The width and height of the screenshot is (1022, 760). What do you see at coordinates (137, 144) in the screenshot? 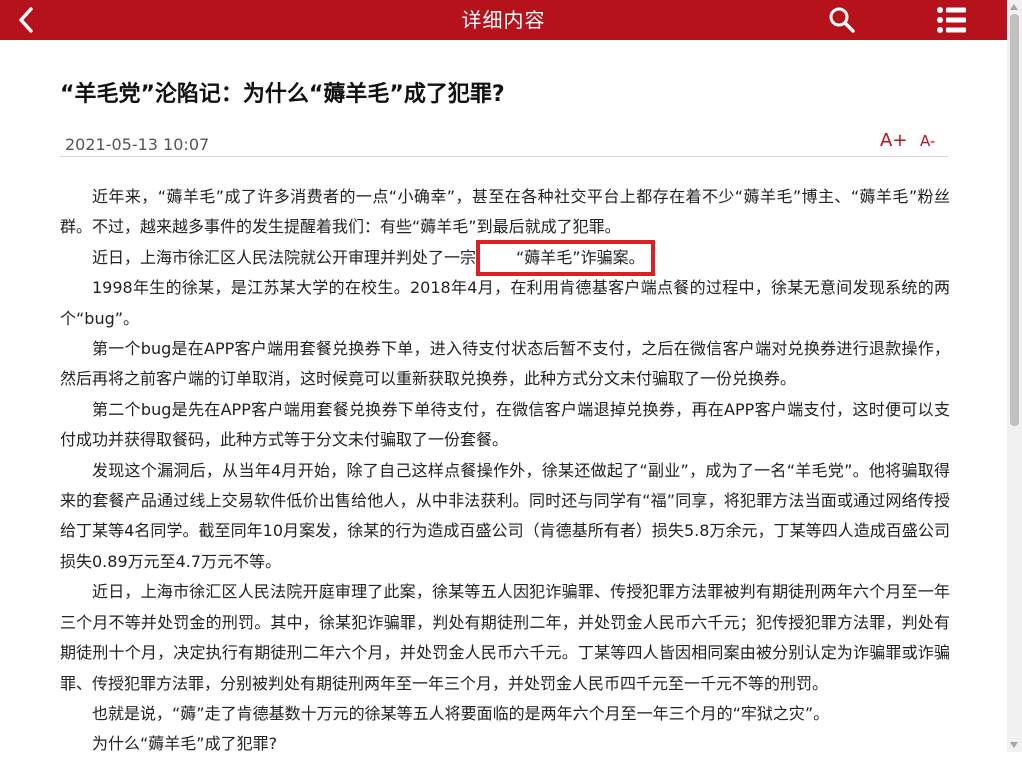
I see `publish-date: 2021-05-13 10:07` at bounding box center [137, 144].